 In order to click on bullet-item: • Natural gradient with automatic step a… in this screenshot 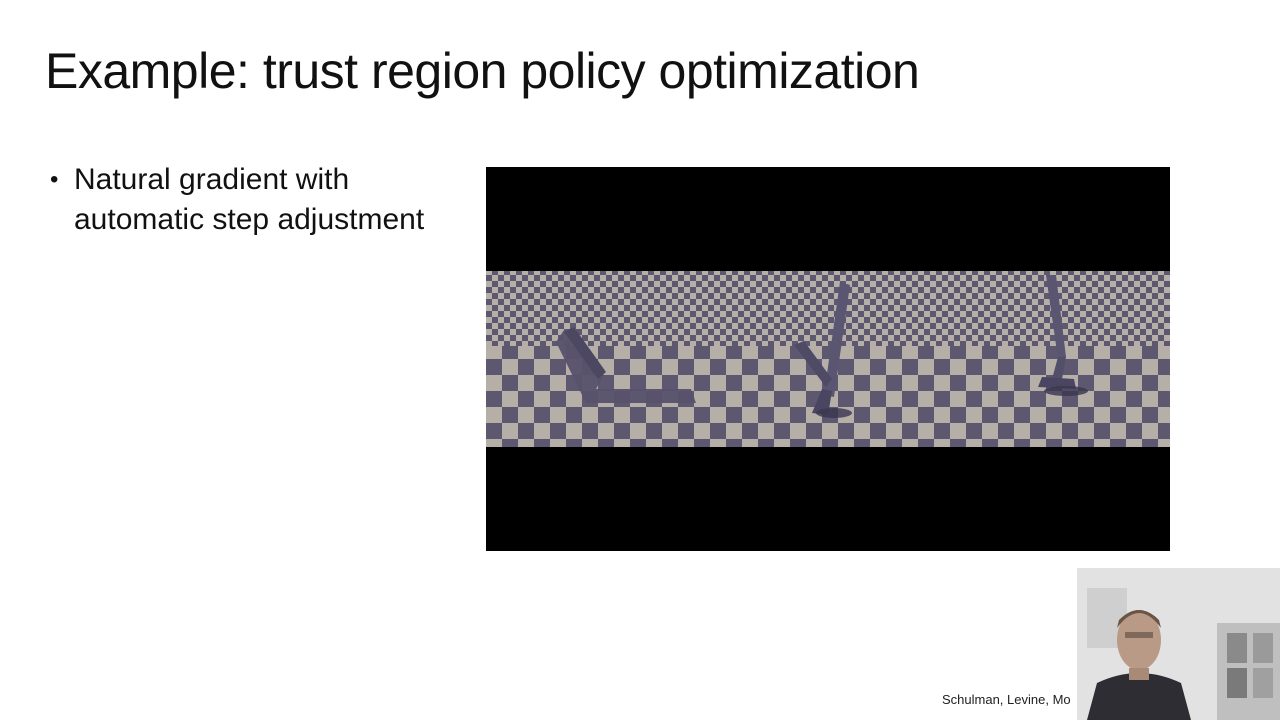, I will do `click(238, 200)`.